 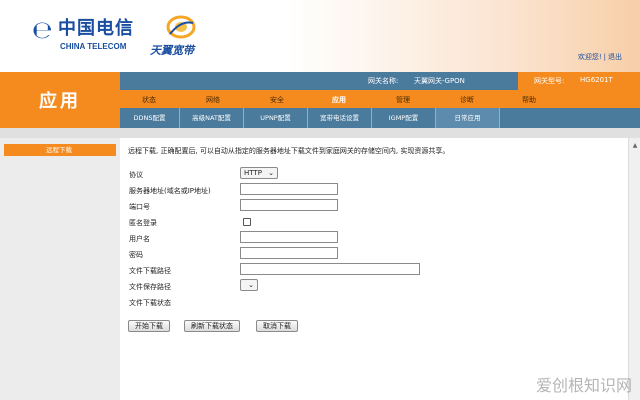 I want to click on tab-upnp: UPNP配置, so click(x=276, y=118).